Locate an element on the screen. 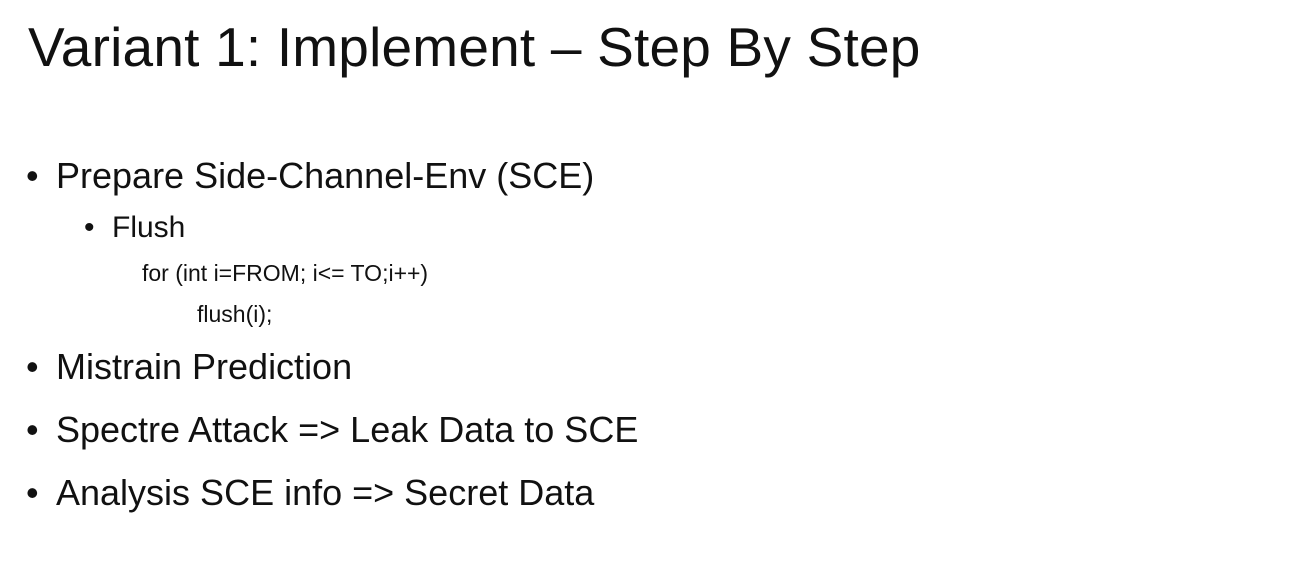 This screenshot has height=565, width=1306. sub-bullet-item-flush: • Flush is located at coordinates (134, 228).